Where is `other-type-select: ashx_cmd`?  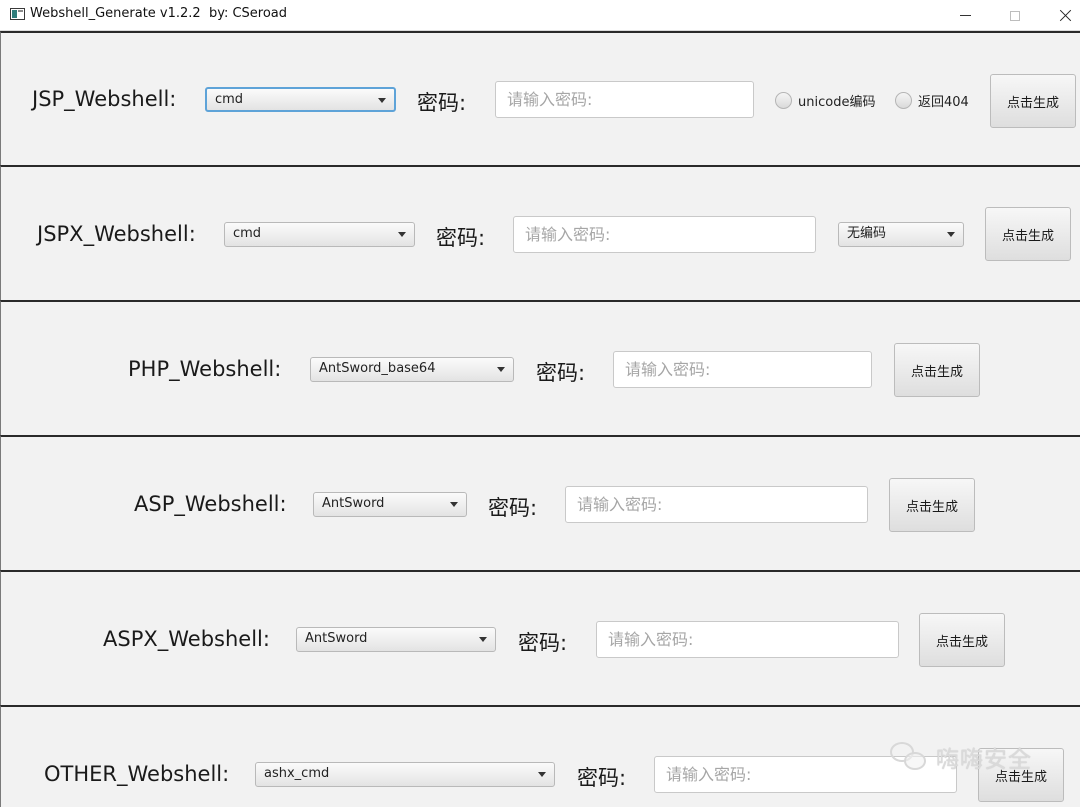
other-type-select: ashx_cmd is located at coordinates (405, 774).